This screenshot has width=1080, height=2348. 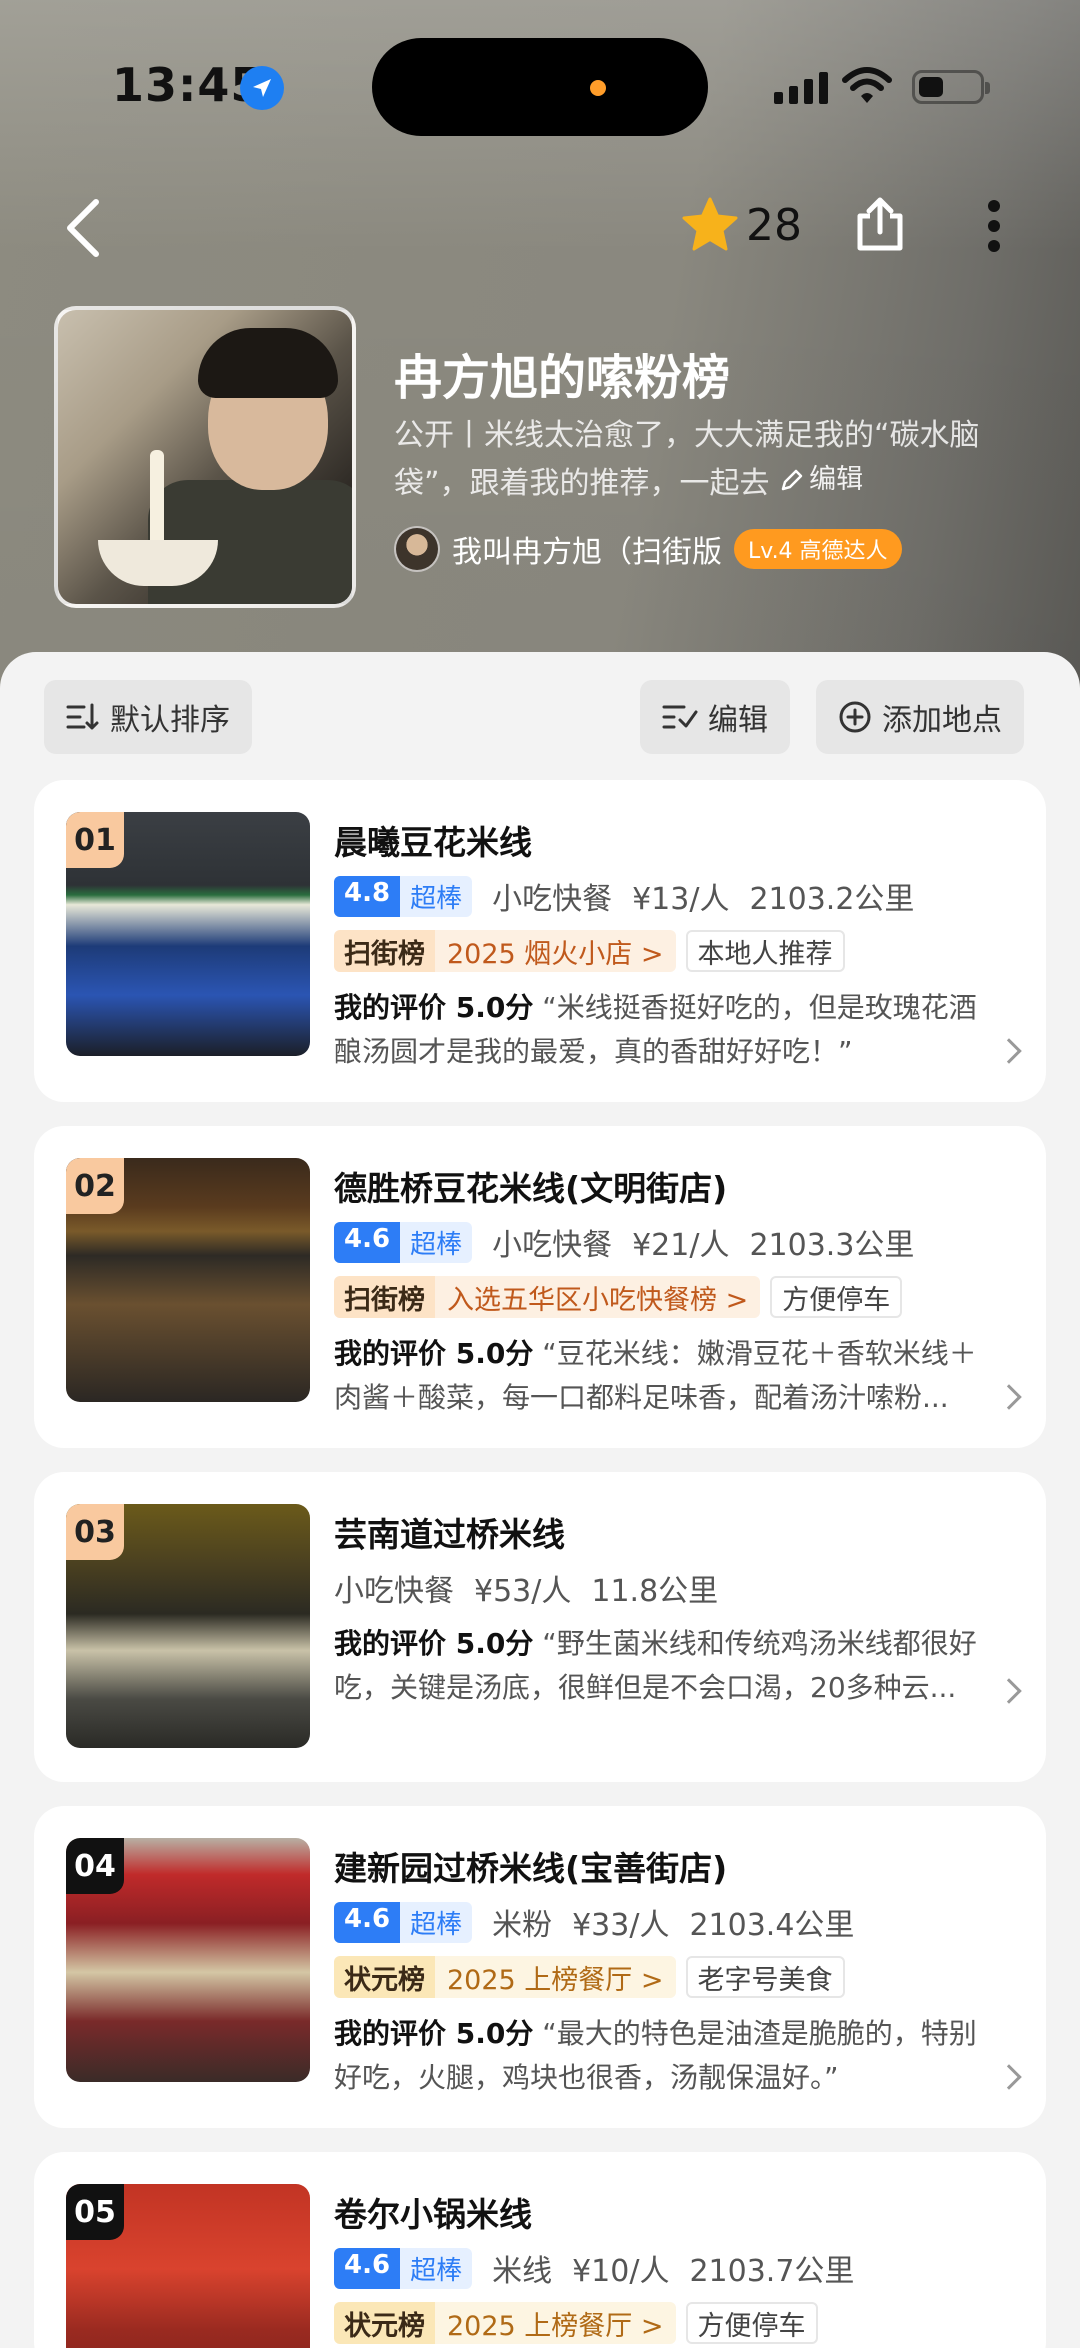 What do you see at coordinates (772, 2271) in the screenshot?
I see `place-distance: 2103.7公里` at bounding box center [772, 2271].